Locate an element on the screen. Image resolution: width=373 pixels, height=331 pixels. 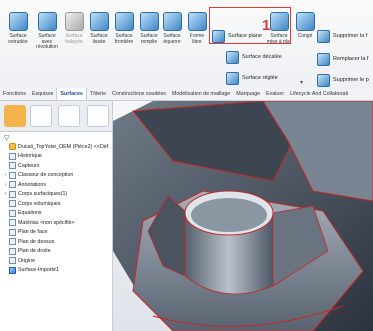
tool-swept-surface-button: Surface balayée is located at coordinates (74, 28).